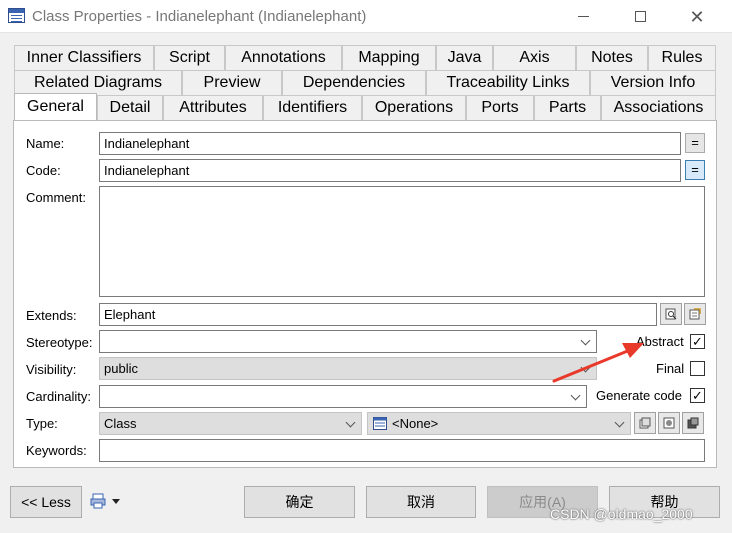  Describe the element at coordinates (378, 314) in the screenshot. I see `extends-field: Elephant` at that location.